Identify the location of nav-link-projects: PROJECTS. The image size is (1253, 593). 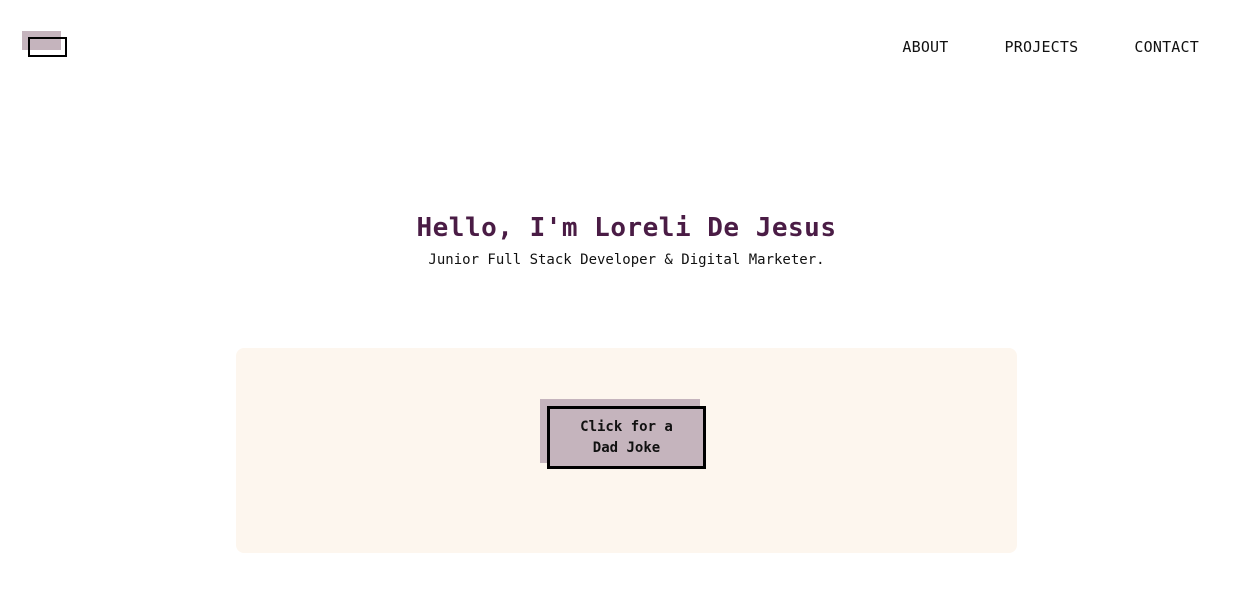
(1042, 47).